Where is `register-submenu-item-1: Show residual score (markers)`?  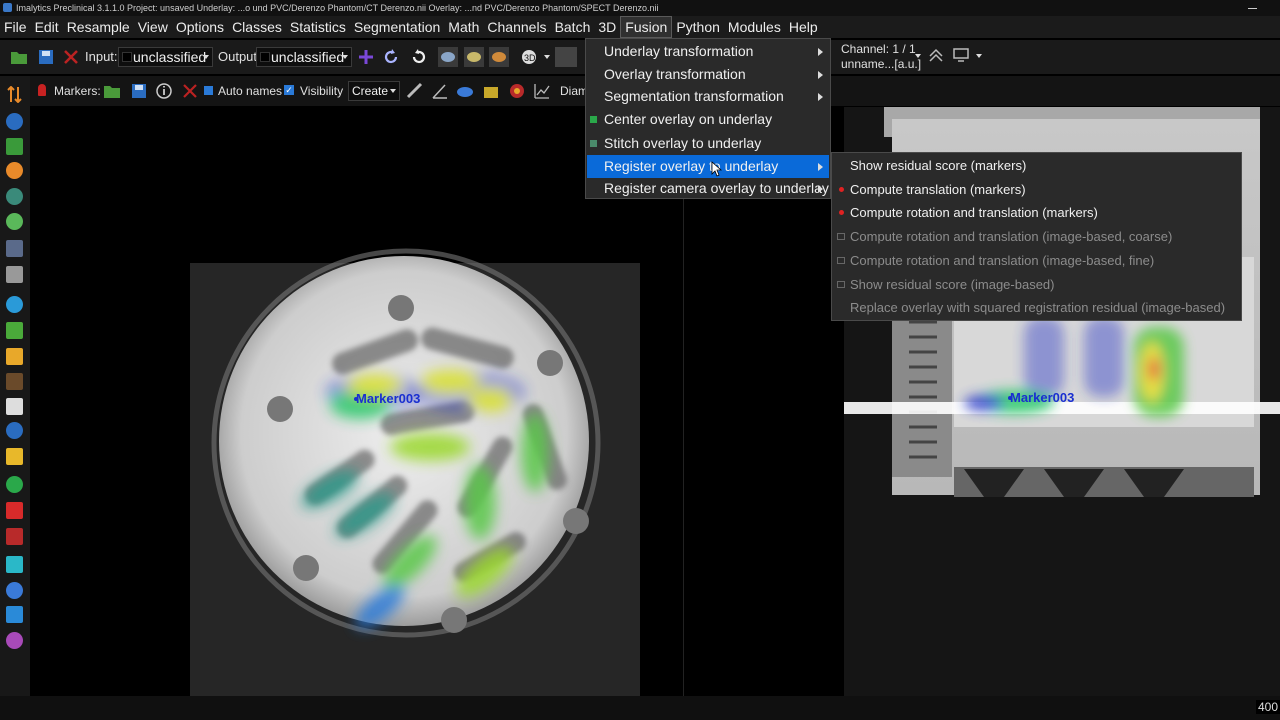 register-submenu-item-1: Show residual score (markers) is located at coordinates (1036, 166).